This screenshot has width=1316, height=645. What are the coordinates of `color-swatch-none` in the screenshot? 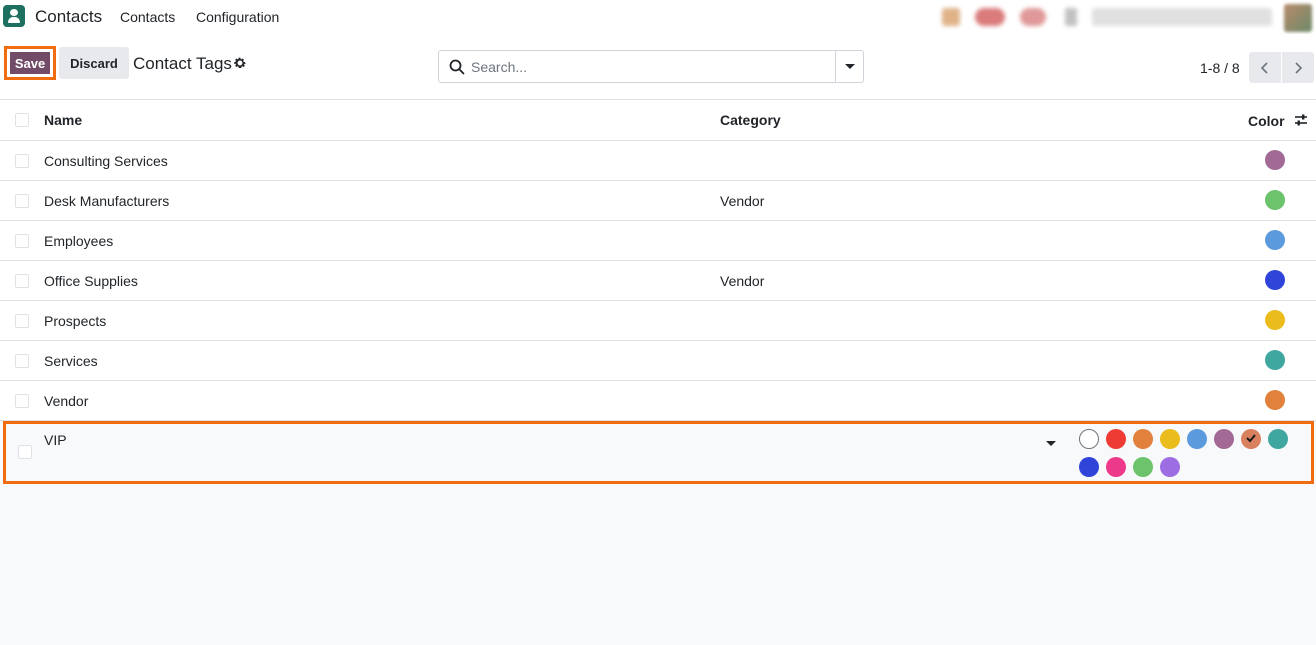 It's located at (1089, 439).